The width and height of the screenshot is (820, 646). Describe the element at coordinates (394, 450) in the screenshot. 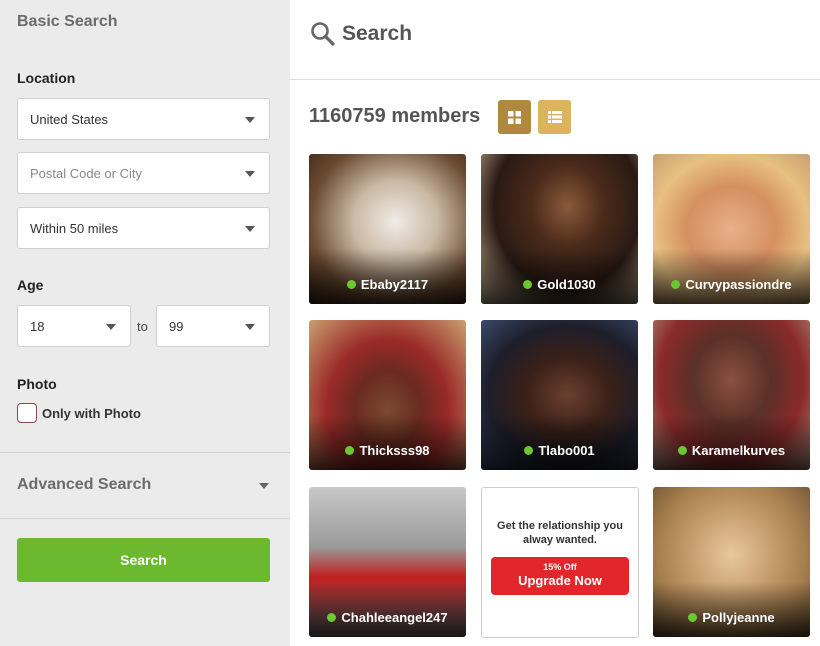

I see `member-name: Thicksss98` at that location.